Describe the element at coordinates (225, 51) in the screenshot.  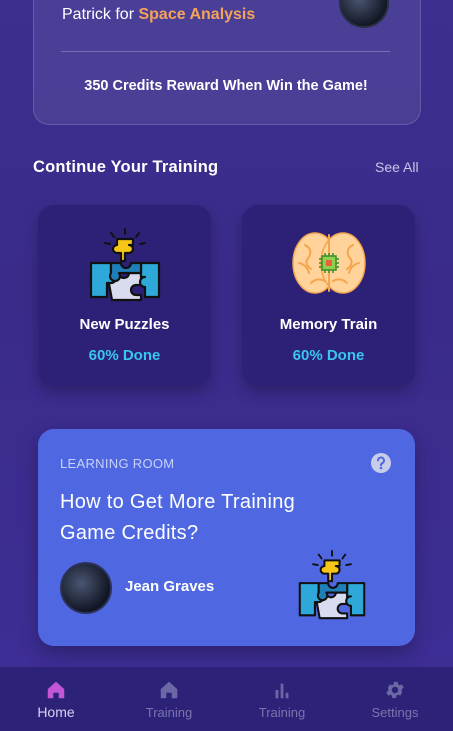
I see `divider` at that location.